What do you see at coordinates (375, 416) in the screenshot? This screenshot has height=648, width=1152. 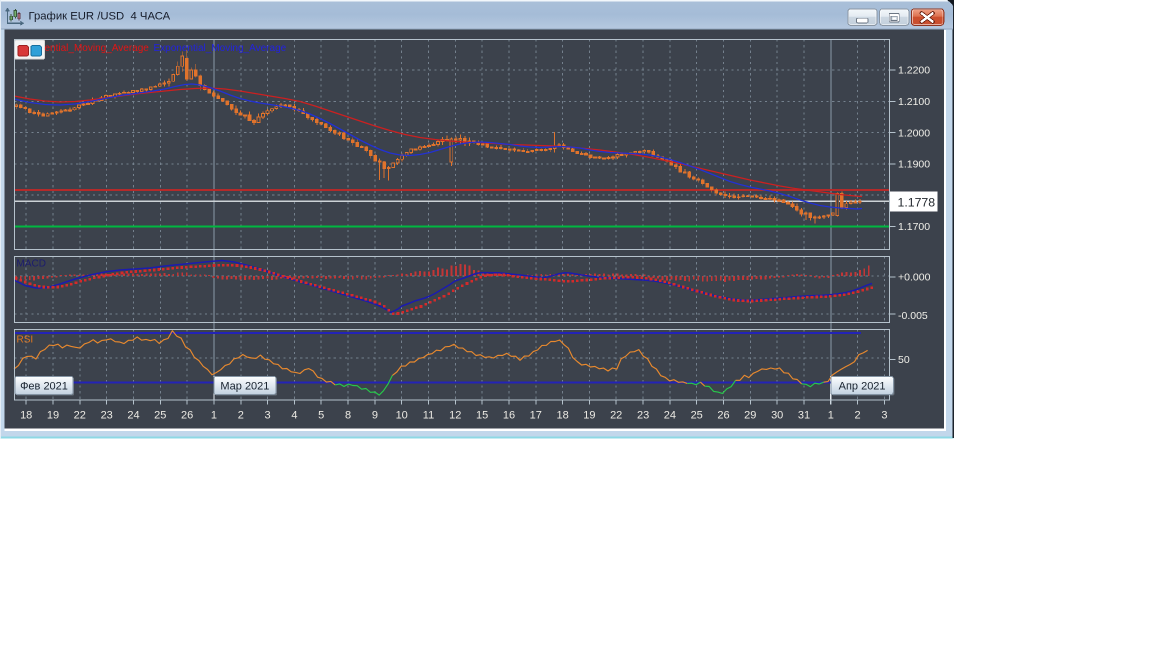 I see `svg-text: 9` at bounding box center [375, 416].